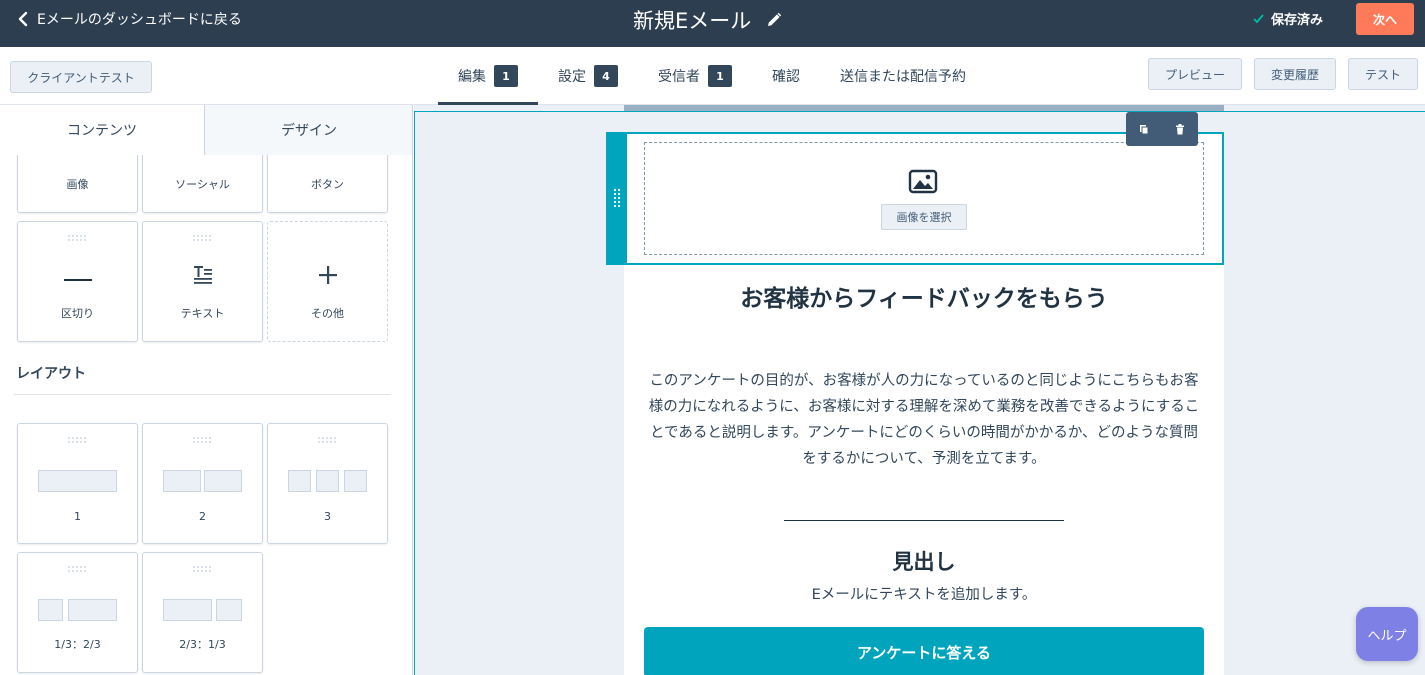 This screenshot has height=675, width=1425. I want to click on tab-label: 送信または配信予約, so click(903, 77).